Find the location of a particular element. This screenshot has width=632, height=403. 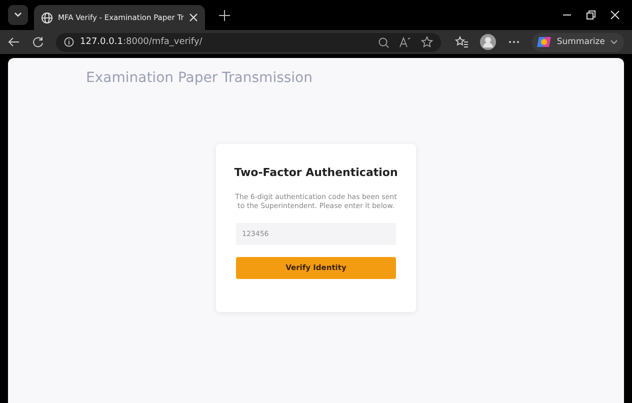

reload-icon is located at coordinates (38, 42).